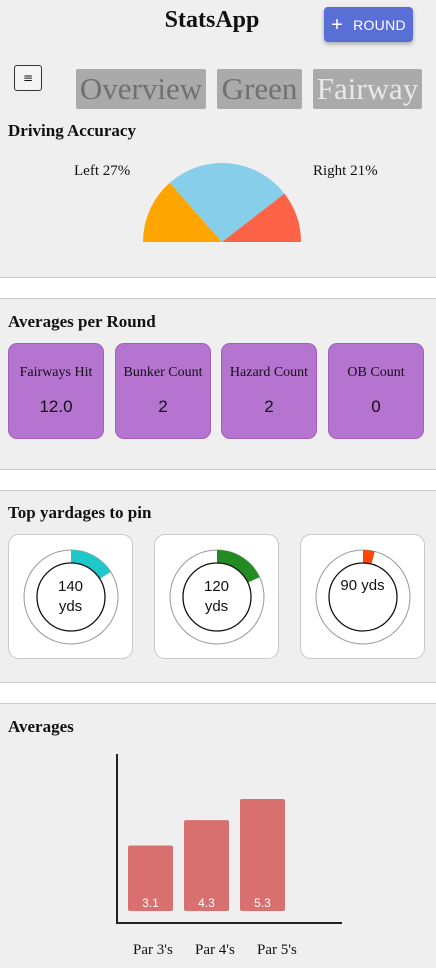 The image size is (436, 968). What do you see at coordinates (215, 950) in the screenshot?
I see `category-label: Par 4's` at bounding box center [215, 950].